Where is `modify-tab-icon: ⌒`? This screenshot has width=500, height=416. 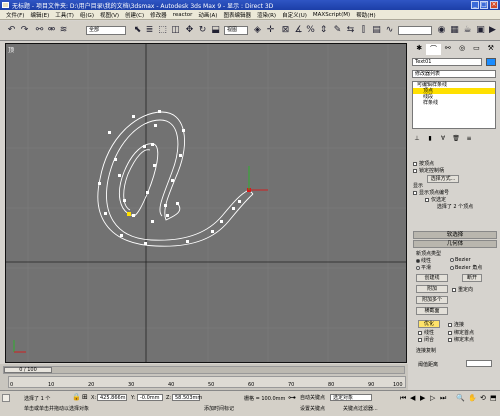 modify-tab-icon: ⌒ is located at coordinates (433, 49).